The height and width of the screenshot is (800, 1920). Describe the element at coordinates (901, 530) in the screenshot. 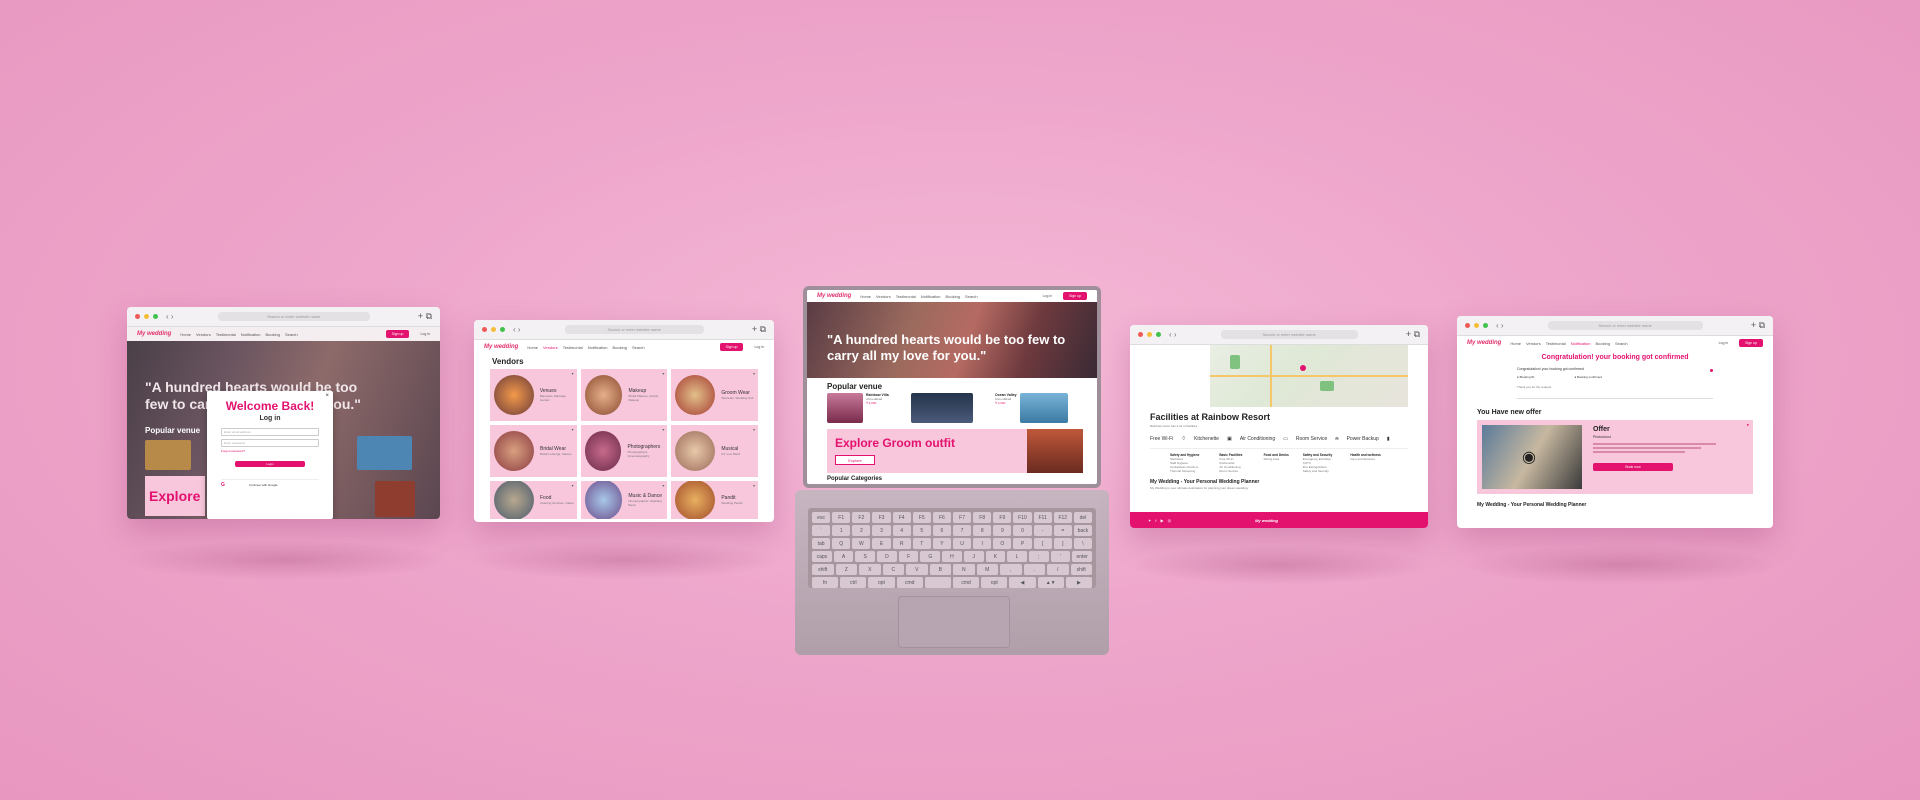

I see `key: 4` at that location.